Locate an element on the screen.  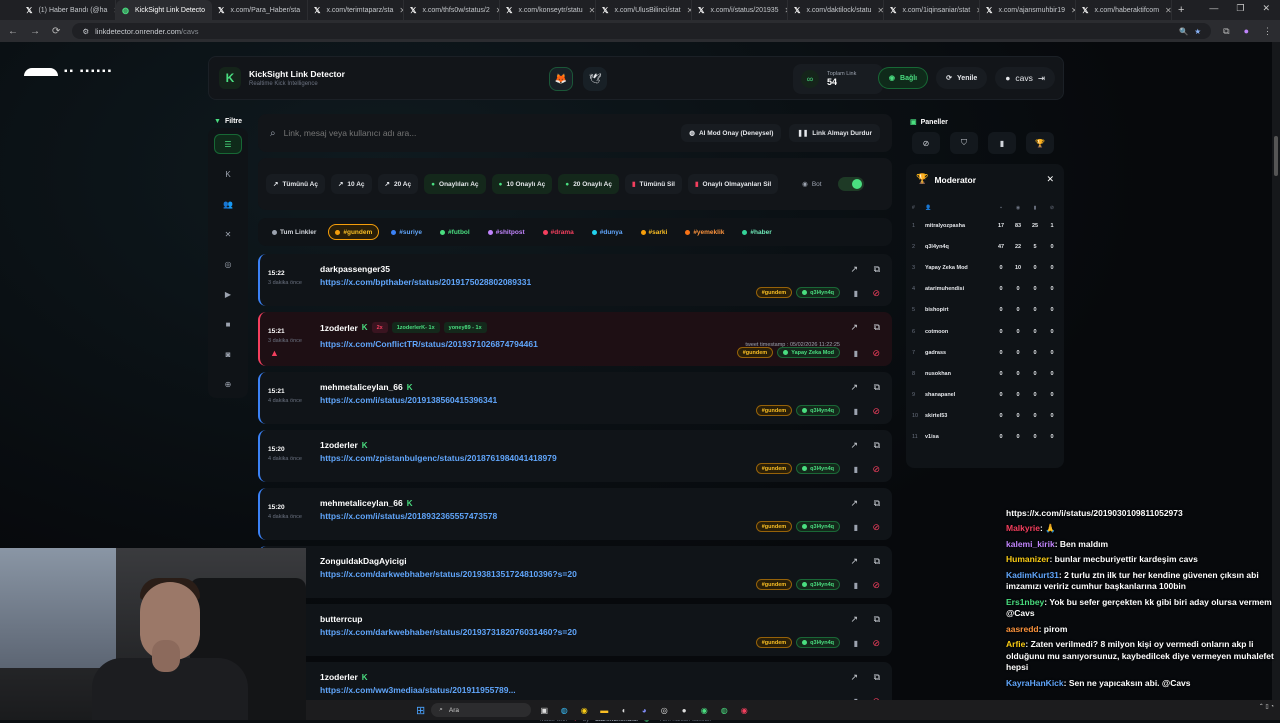
globe-icon: ⊕ is located at coordinates (228, 384).